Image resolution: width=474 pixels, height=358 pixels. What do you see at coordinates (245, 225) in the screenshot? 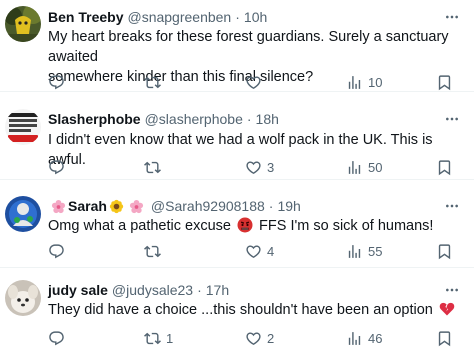
I see `angry-face-icon` at bounding box center [245, 225].